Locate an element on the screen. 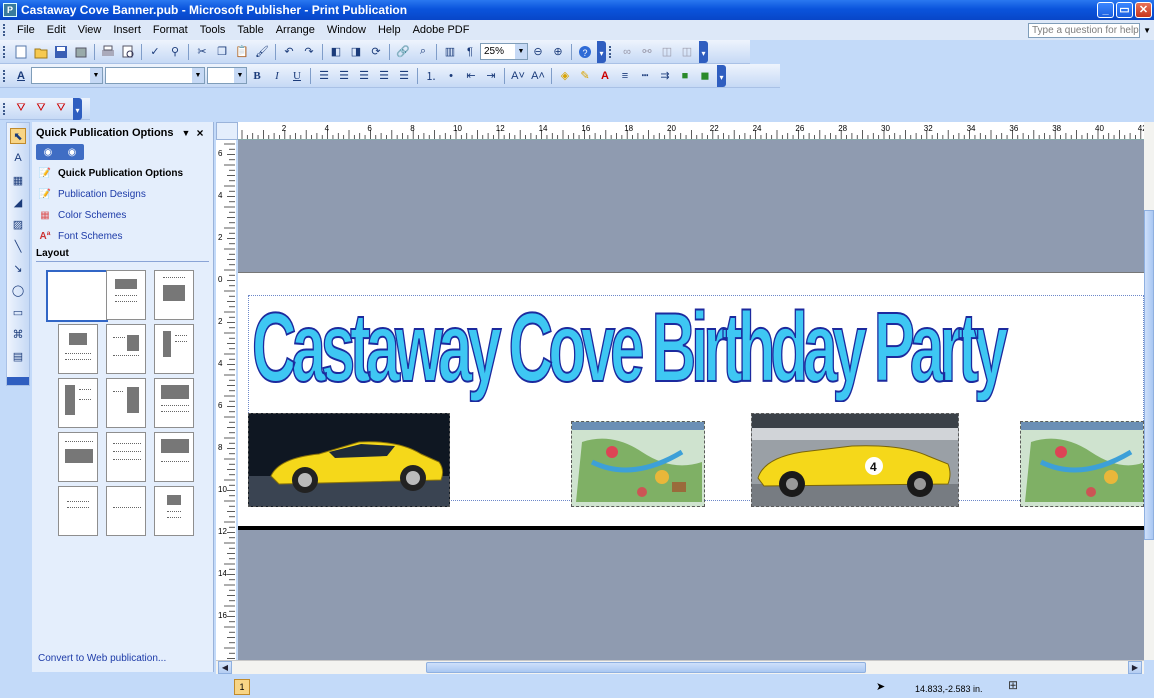  styles-icon: A is located at coordinates (21, 76).